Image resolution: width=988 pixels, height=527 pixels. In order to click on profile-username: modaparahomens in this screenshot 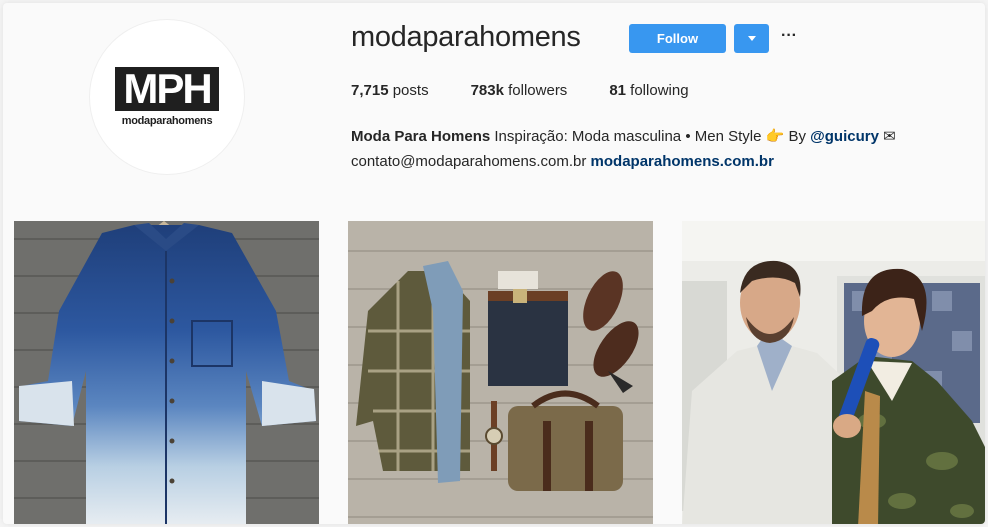, I will do `click(466, 37)`.